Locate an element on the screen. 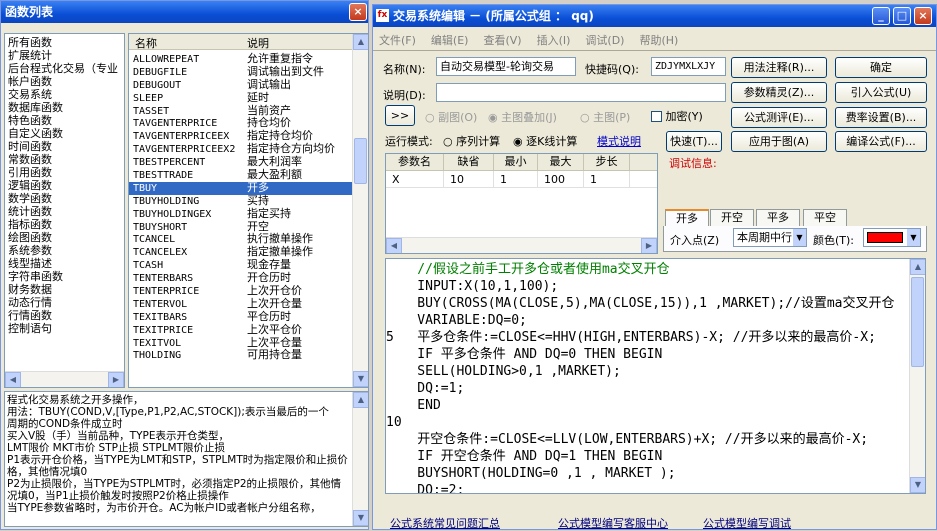  category-item: 时间函数 is located at coordinates (64, 146).